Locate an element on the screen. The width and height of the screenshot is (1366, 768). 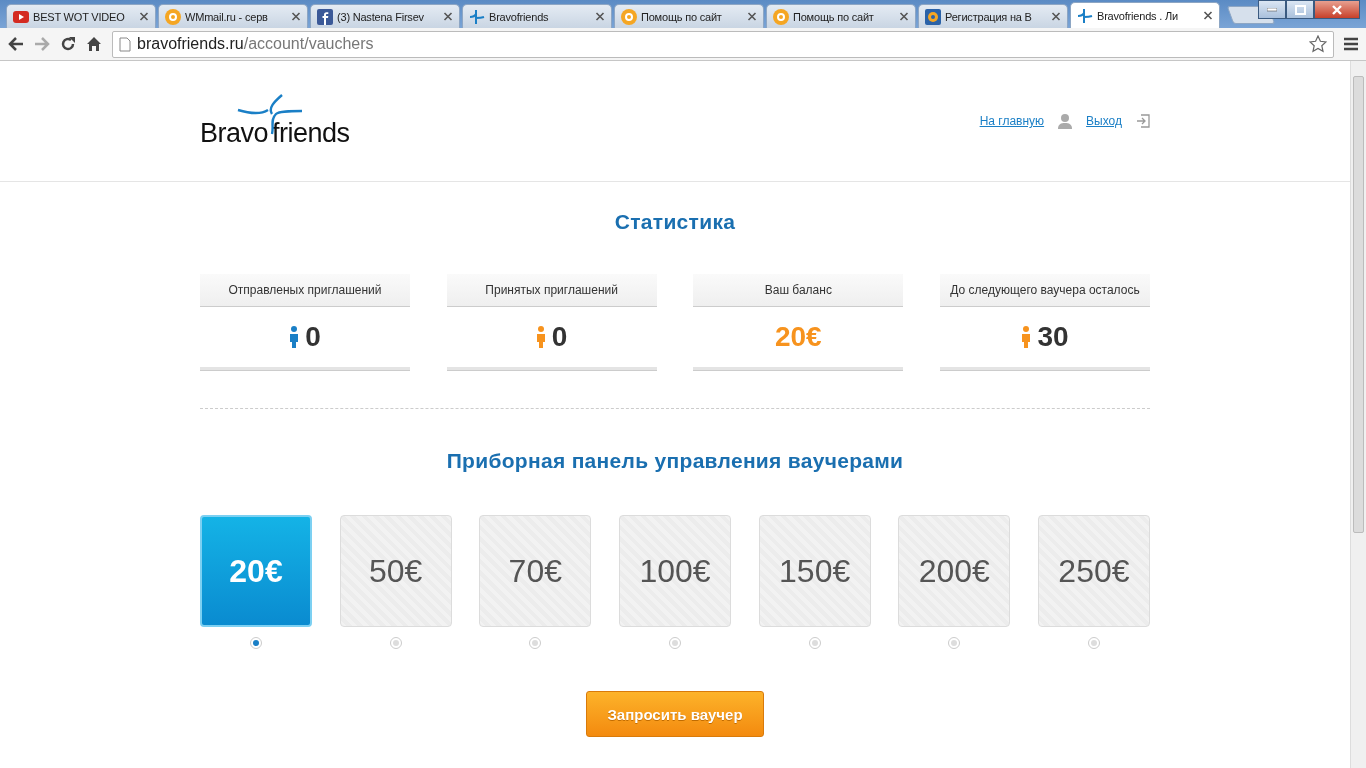
voucher-option: 100€ is located at coordinates (674, 571).